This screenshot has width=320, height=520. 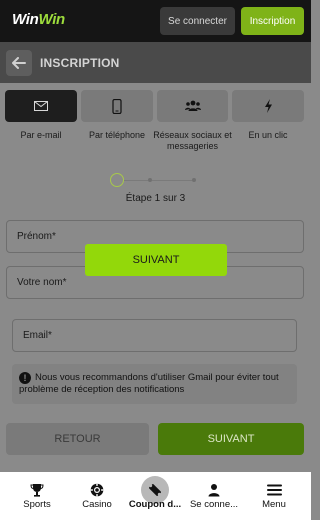 What do you see at coordinates (214, 490) in the screenshot?
I see `user-icon` at bounding box center [214, 490].